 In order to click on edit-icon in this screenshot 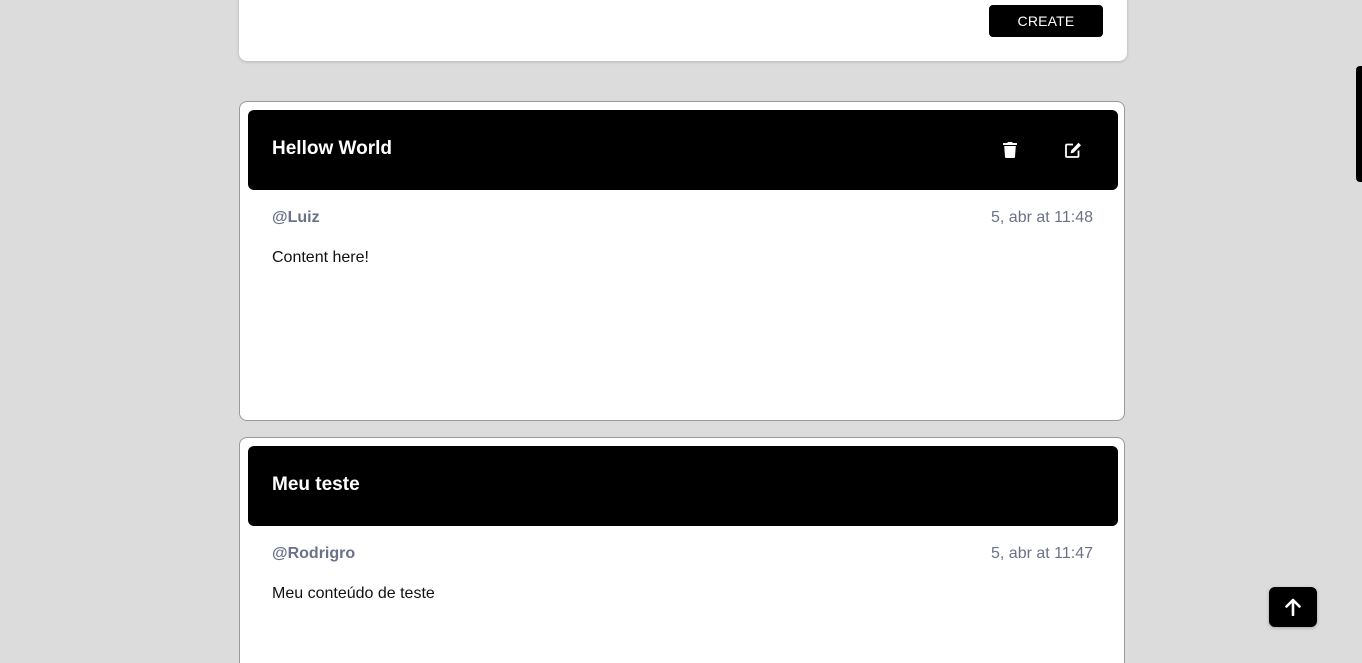, I will do `click(1072, 150)`.